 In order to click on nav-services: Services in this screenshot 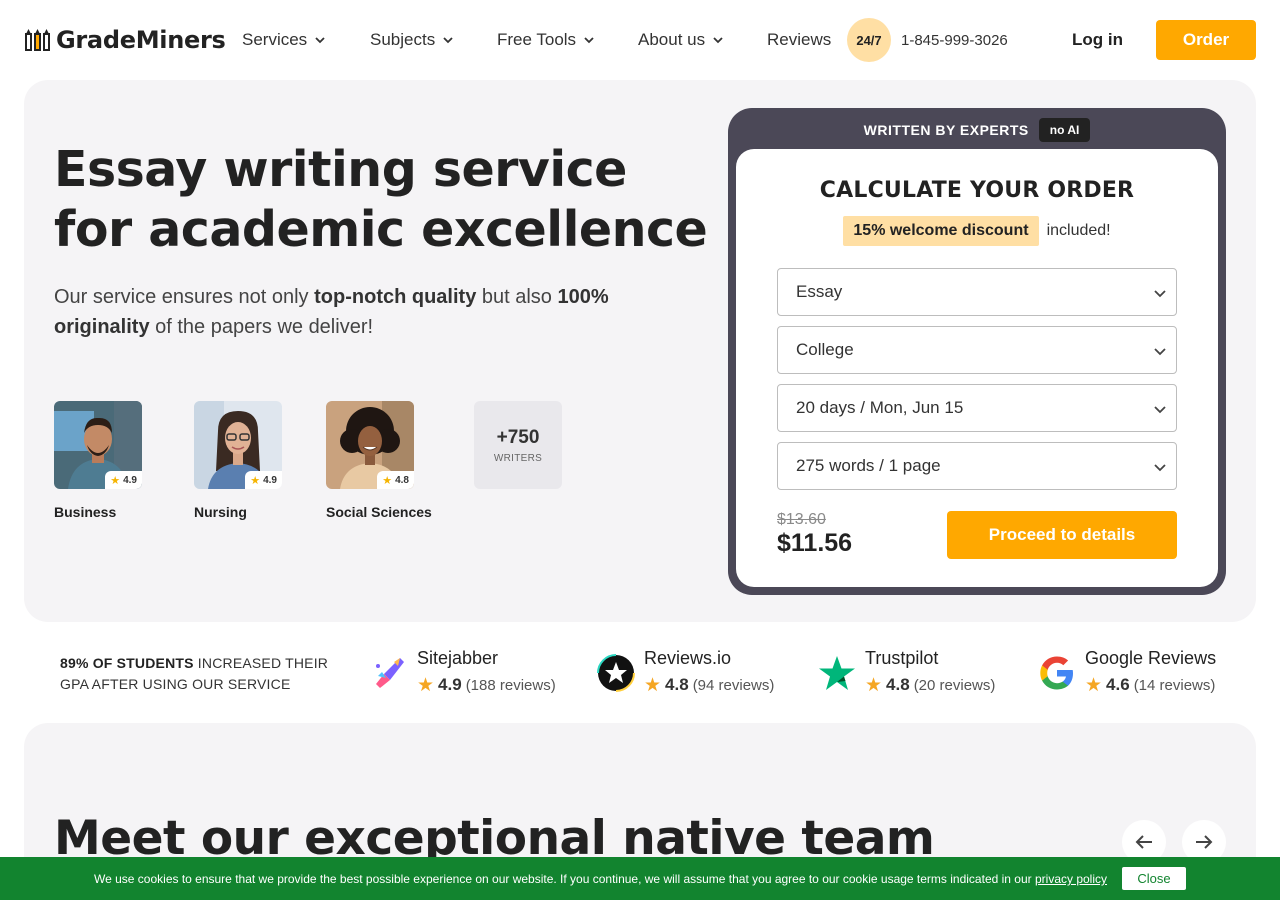, I will do `click(283, 40)`.